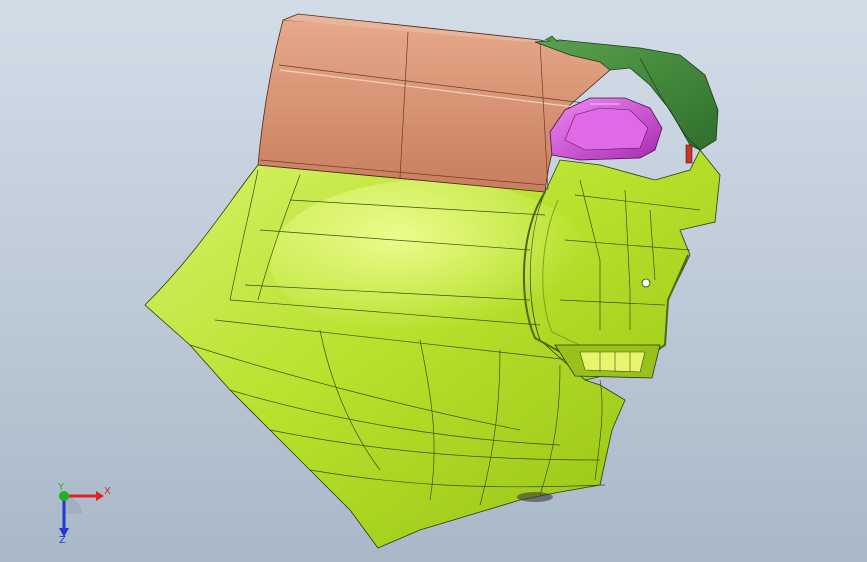 Image resolution: width=867 pixels, height=562 pixels. I want to click on z-axis-label: Z, so click(62, 539).